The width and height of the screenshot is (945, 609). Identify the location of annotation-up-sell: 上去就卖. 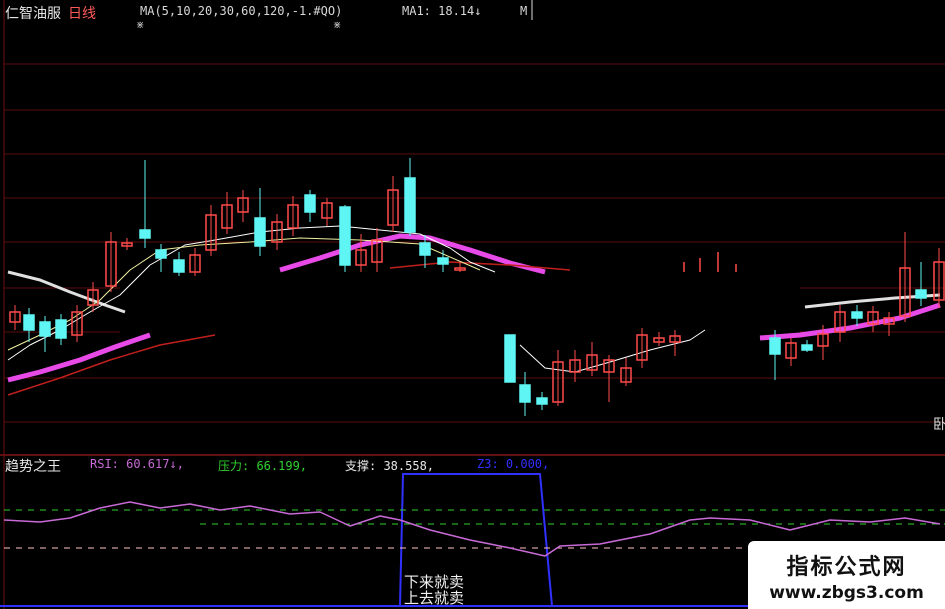
(434, 598).